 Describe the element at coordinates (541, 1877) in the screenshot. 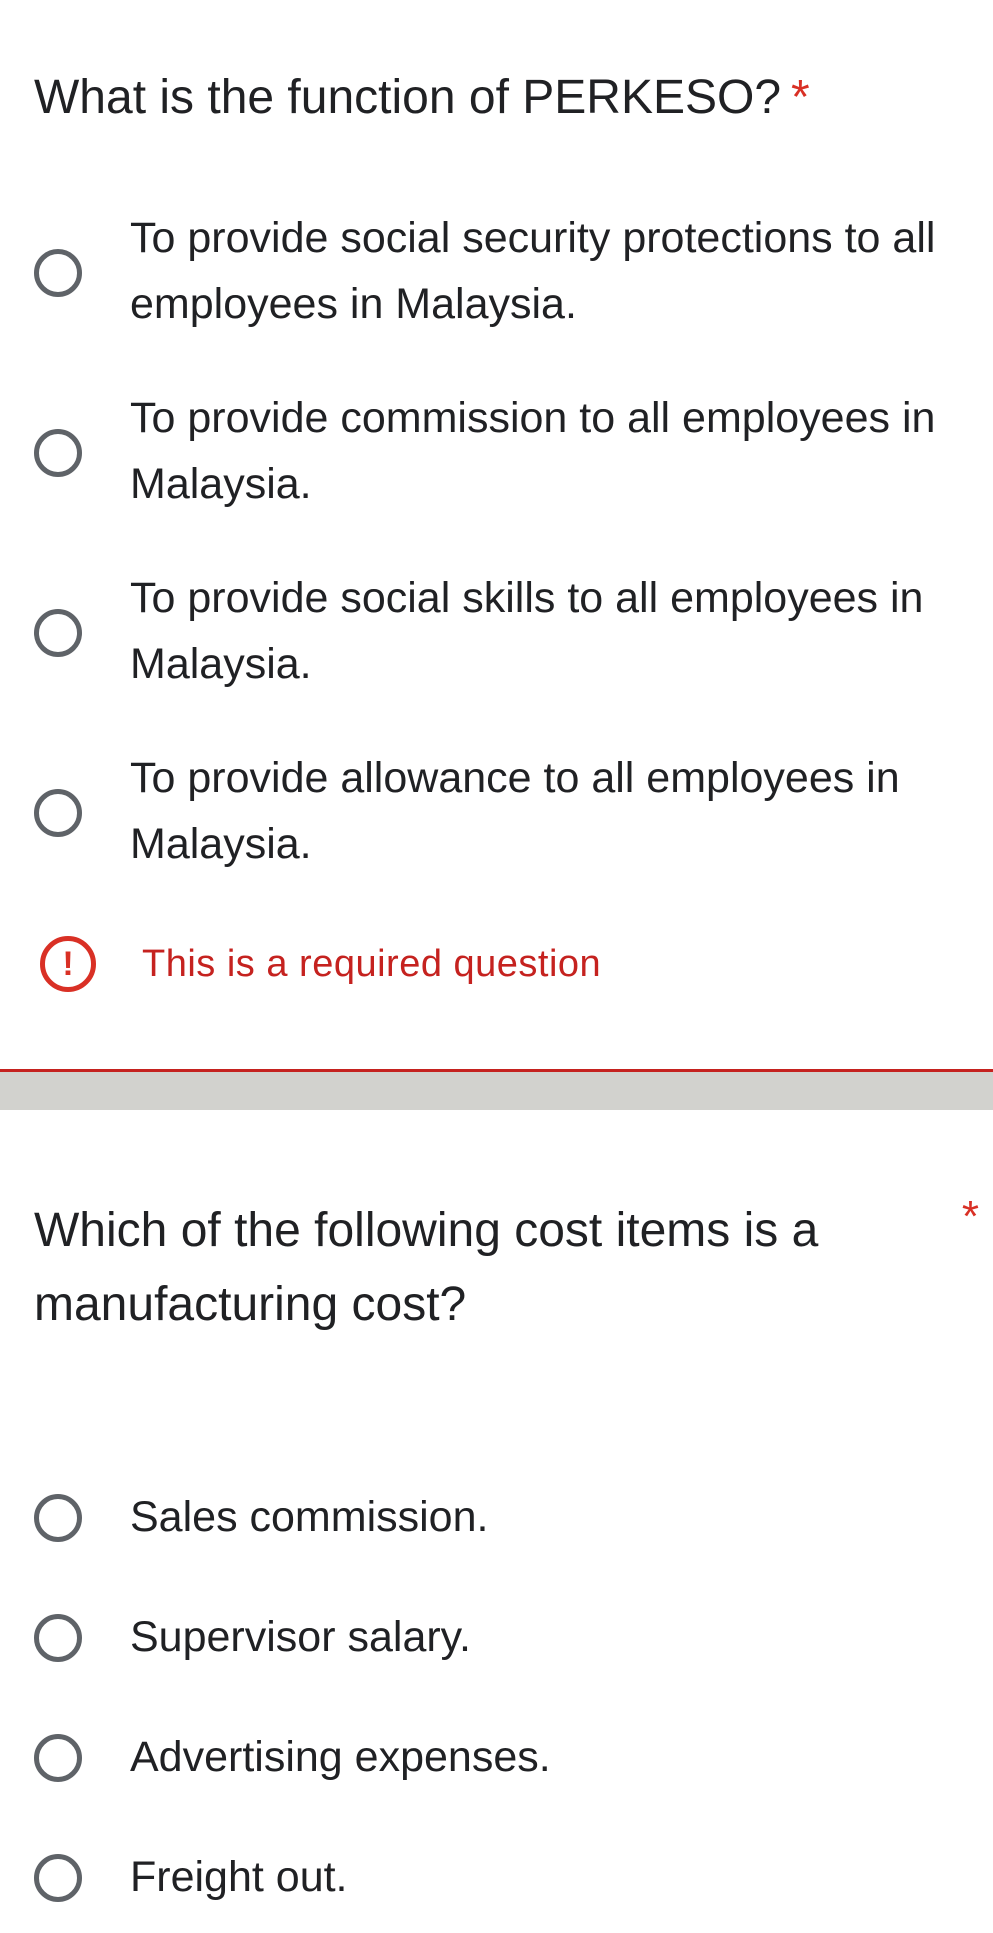

I see `radio-option-label: Freight out.` at that location.